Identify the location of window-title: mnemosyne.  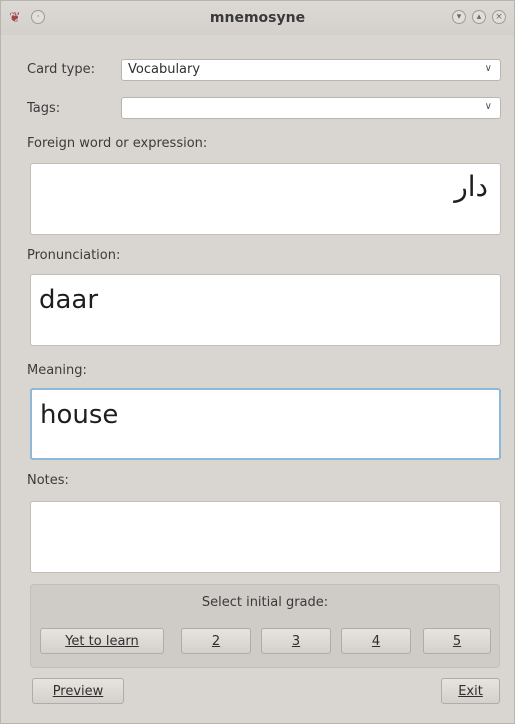
(257, 18).